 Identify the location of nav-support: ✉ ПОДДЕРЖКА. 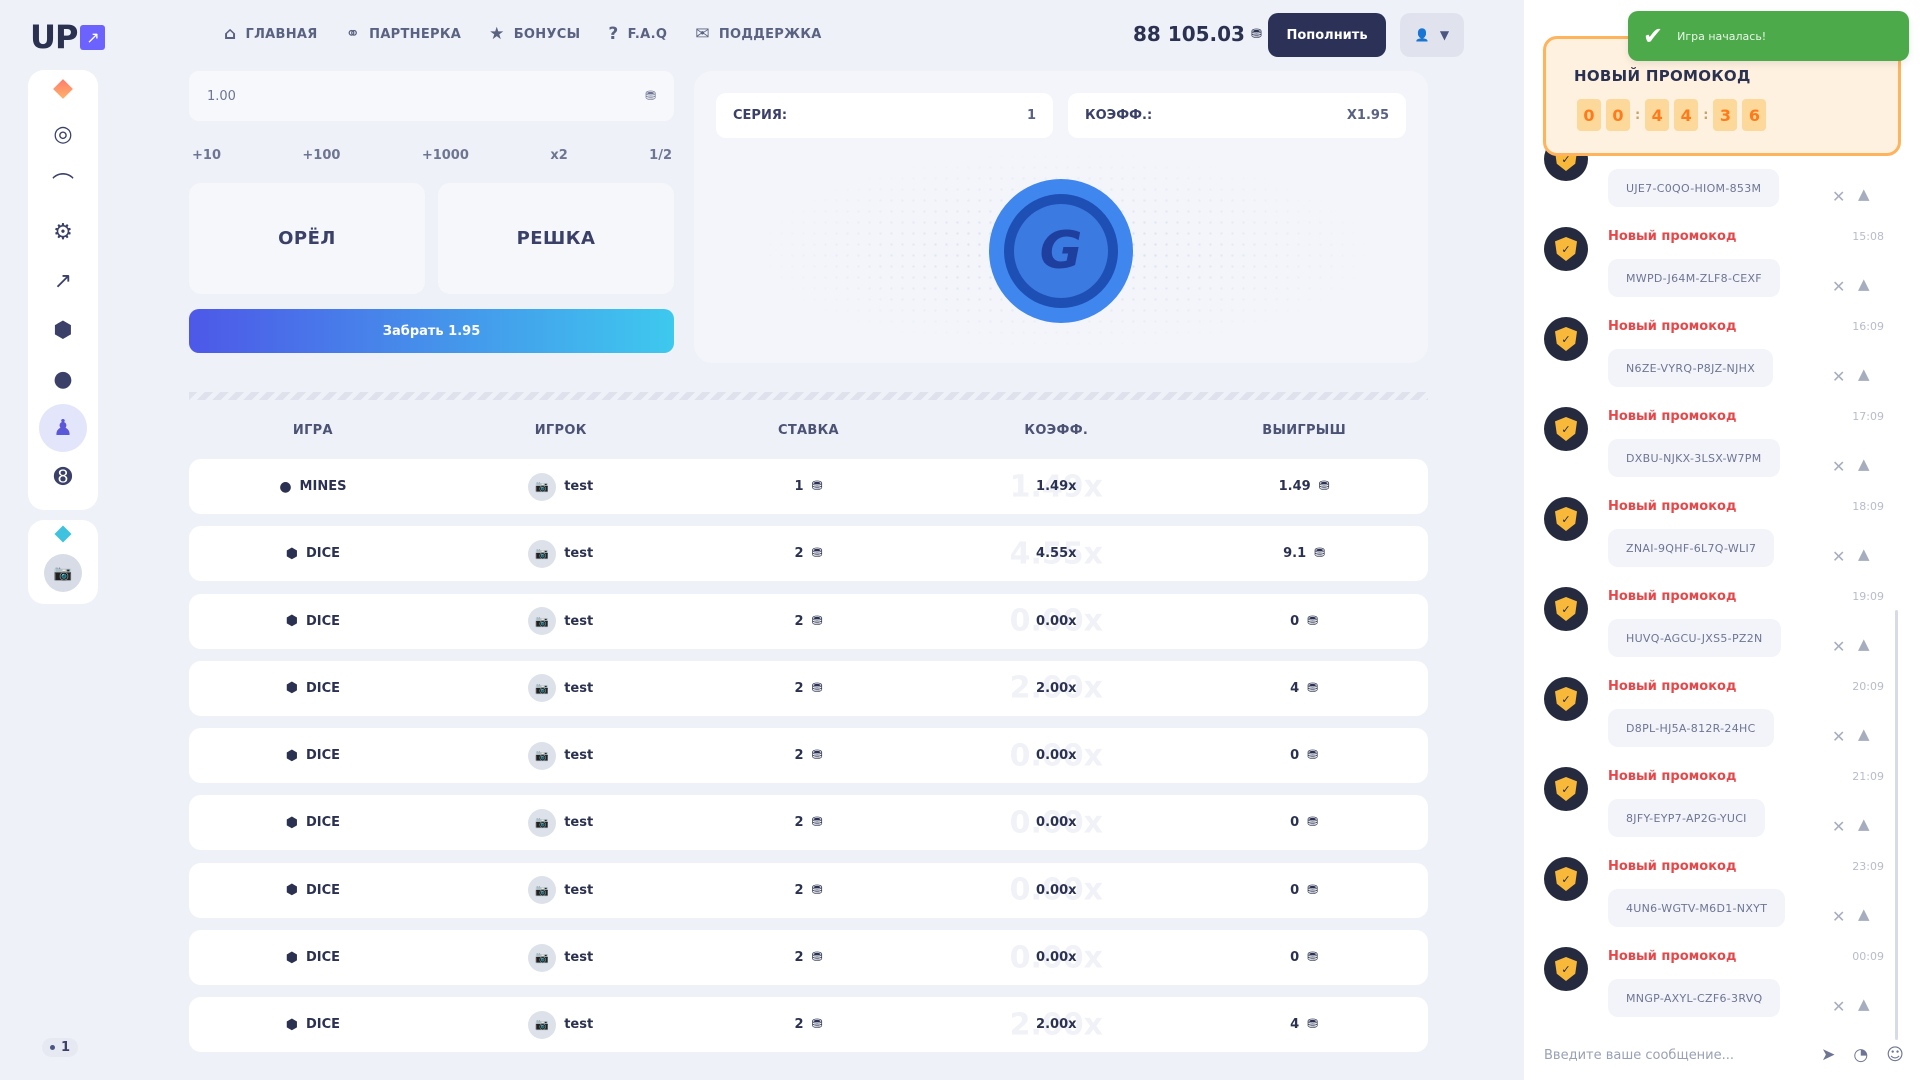
(758, 34).